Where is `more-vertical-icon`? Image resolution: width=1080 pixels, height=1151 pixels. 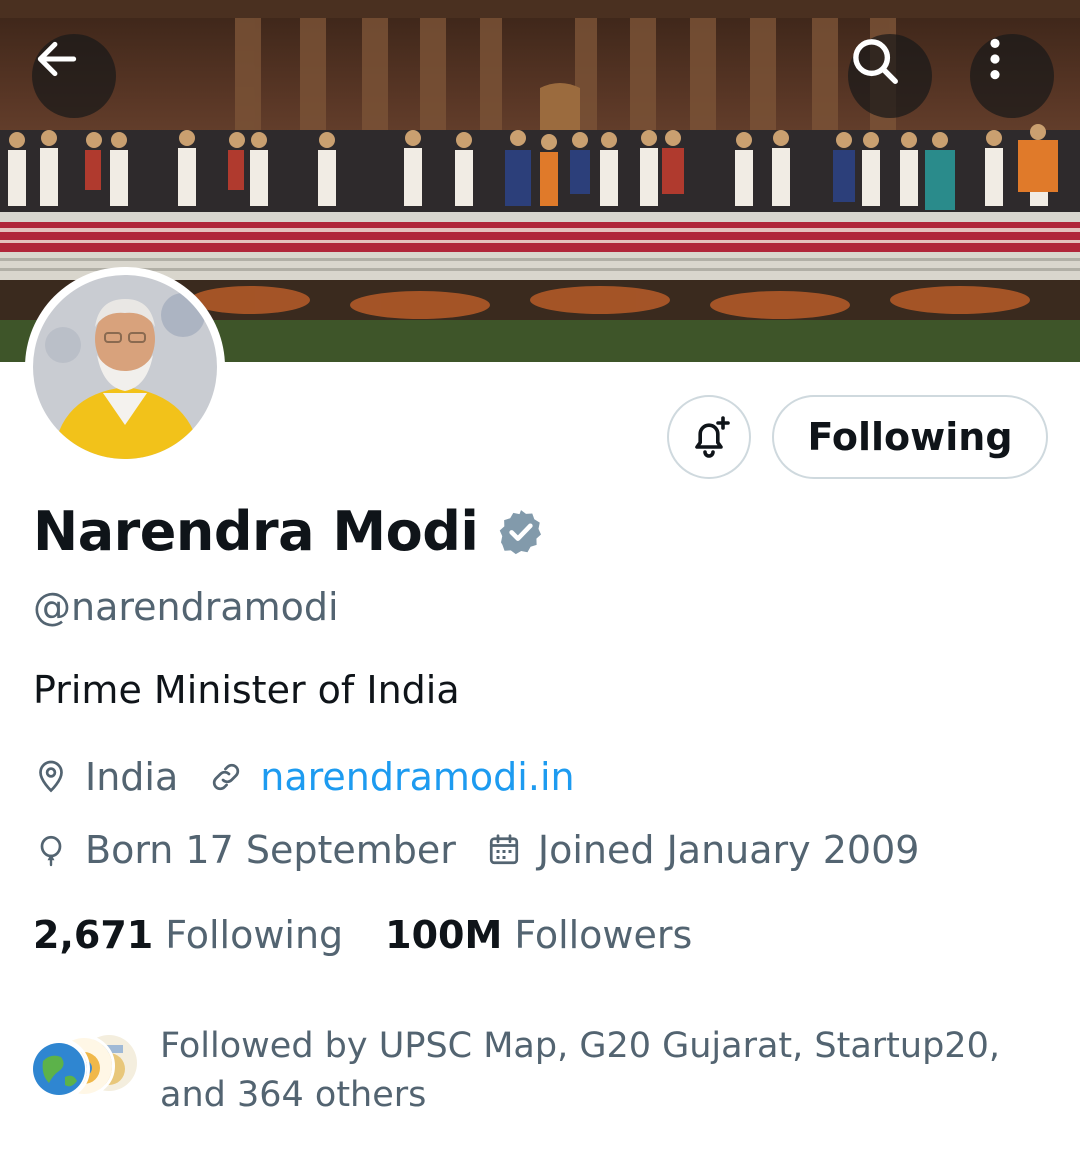
more-vertical-icon is located at coordinates (995, 59).